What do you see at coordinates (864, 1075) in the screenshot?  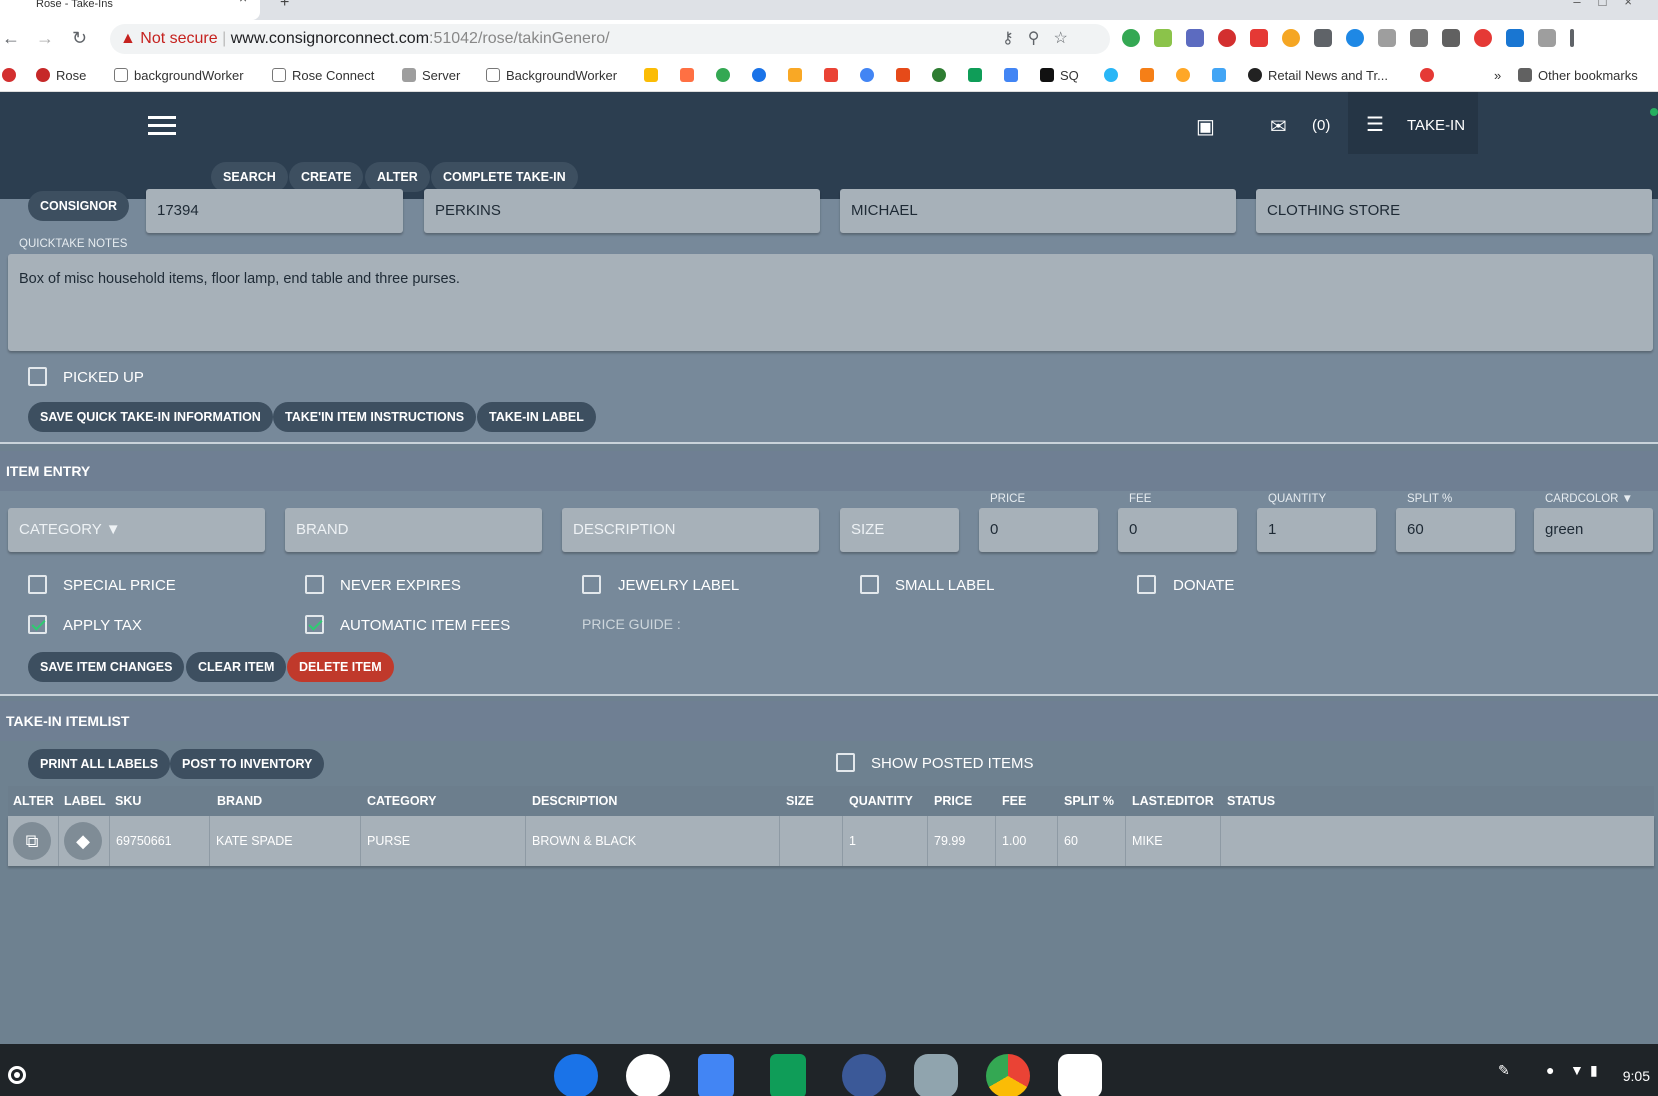 I see `facebook-app-icon` at bounding box center [864, 1075].